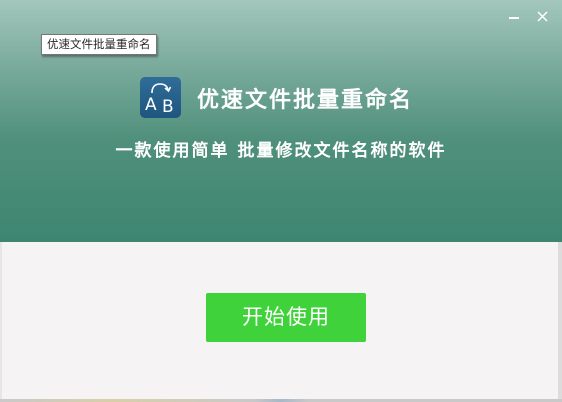 The image size is (562, 402). What do you see at coordinates (160, 97) in the screenshot?
I see `ab-rename-logo-icon: A B` at bounding box center [160, 97].